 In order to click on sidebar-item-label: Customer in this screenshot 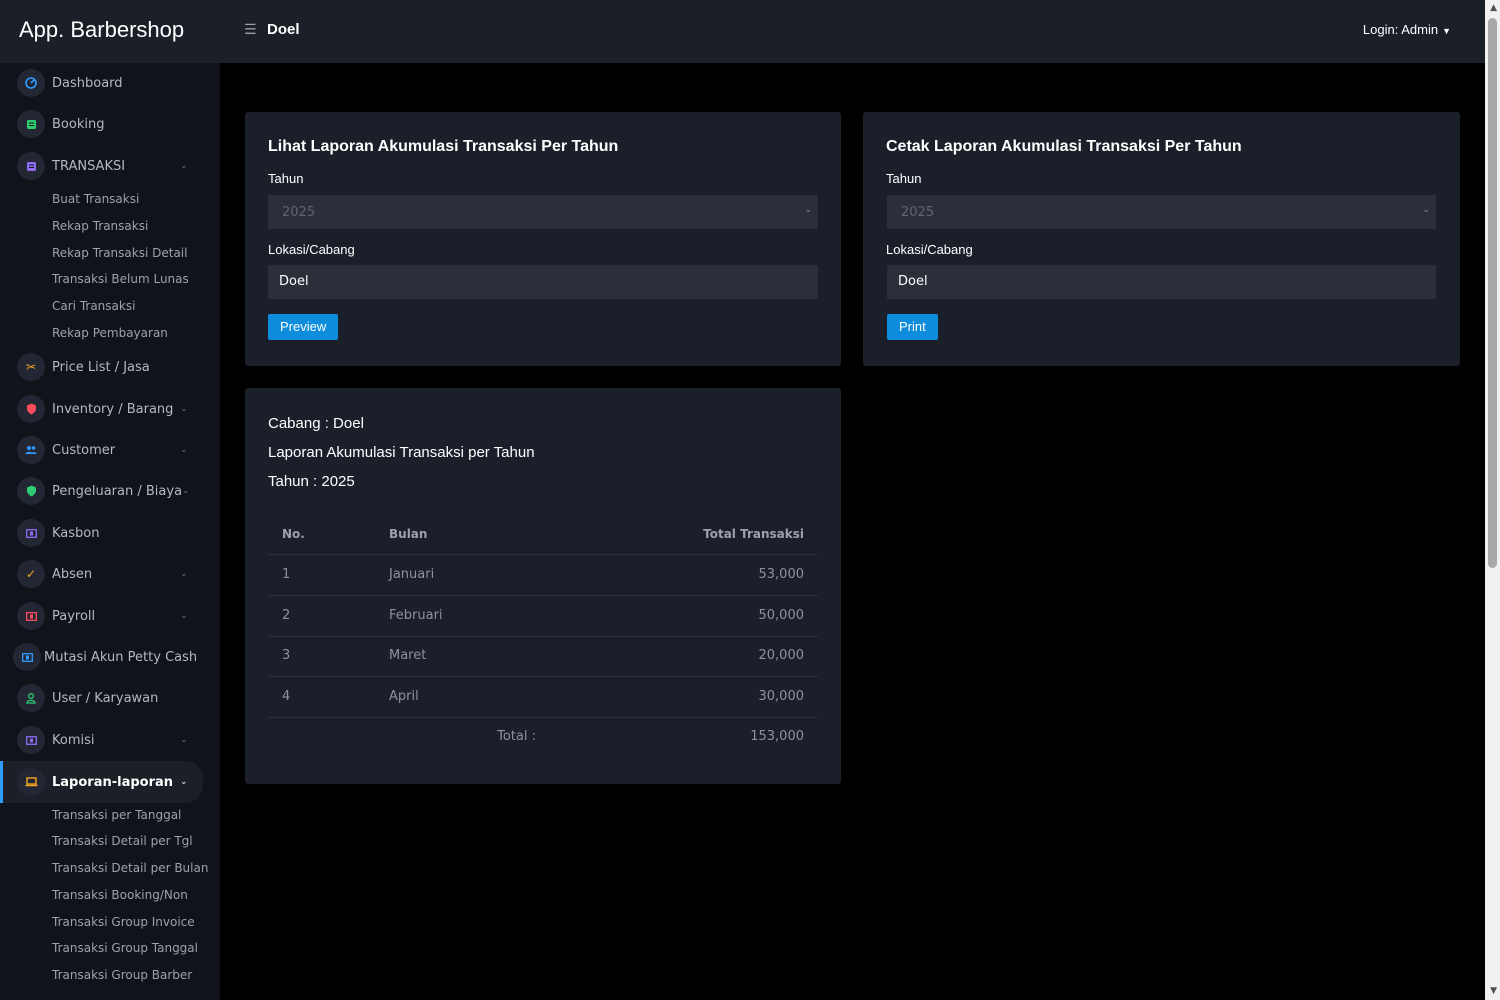, I will do `click(84, 450)`.